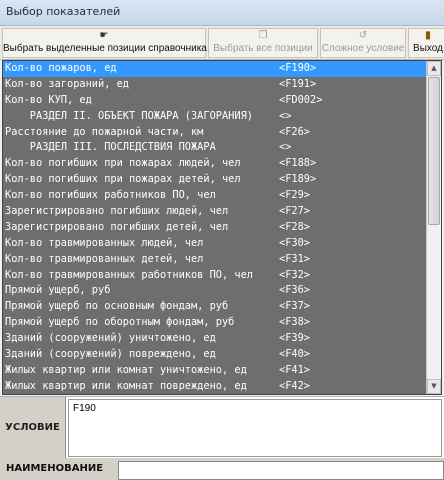 The image size is (444, 480). I want to click on list-item-name: Зарегистрировано погибших детей, чел, so click(117, 226).